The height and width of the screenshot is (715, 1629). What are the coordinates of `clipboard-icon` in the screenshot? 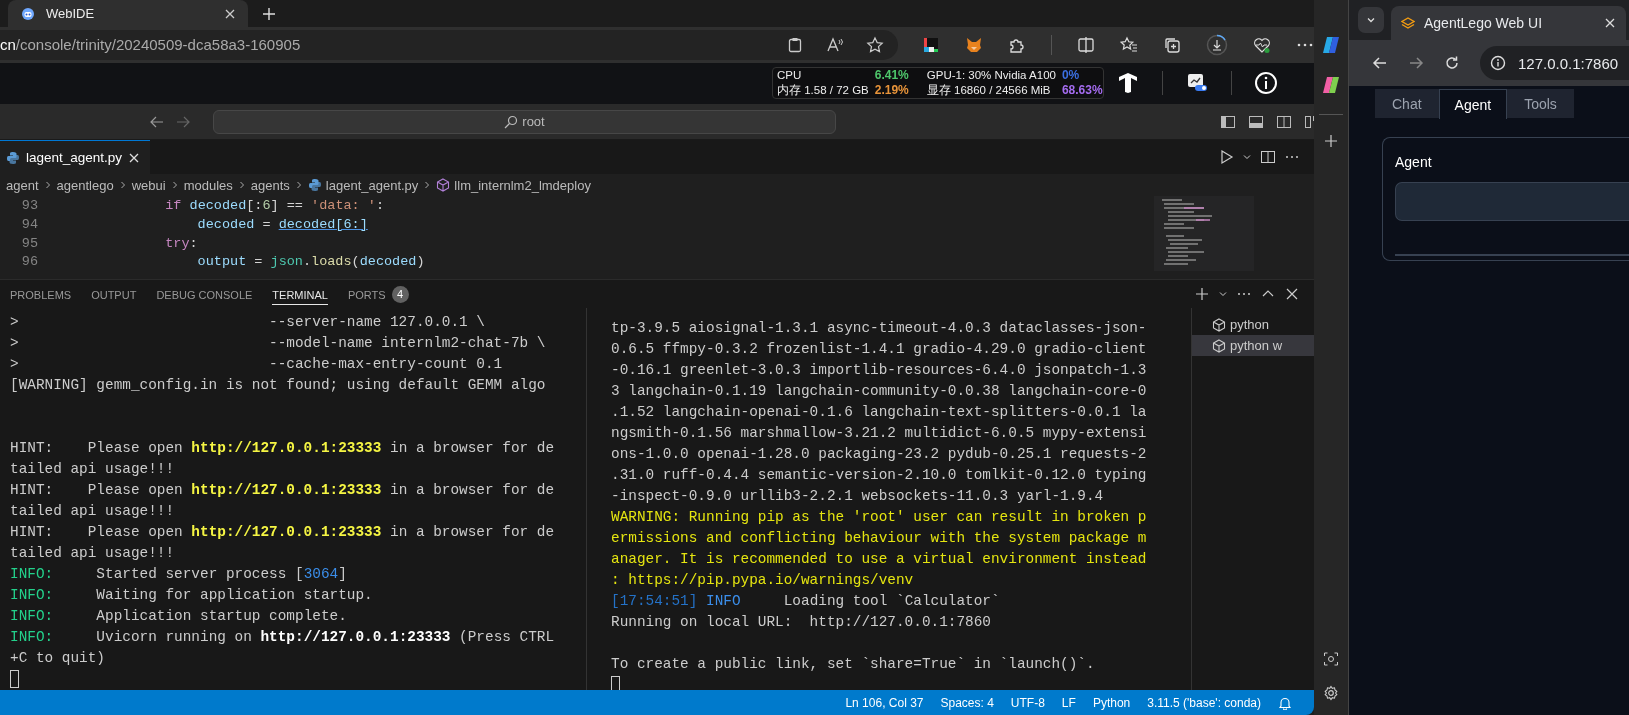 It's located at (795, 44).